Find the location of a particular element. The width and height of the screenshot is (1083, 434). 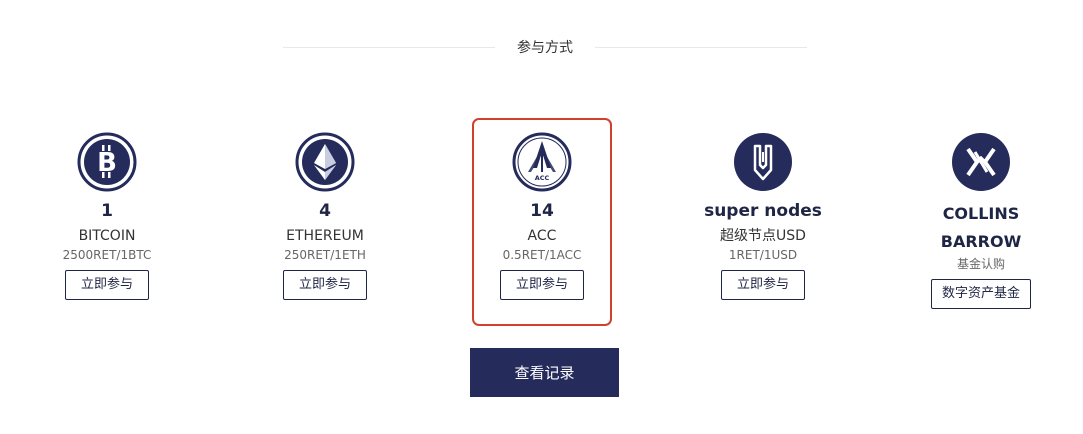

card-bitcoin: B 1 BITCOIN 2500RET/1BTC 立即参与 is located at coordinates (107, 222).